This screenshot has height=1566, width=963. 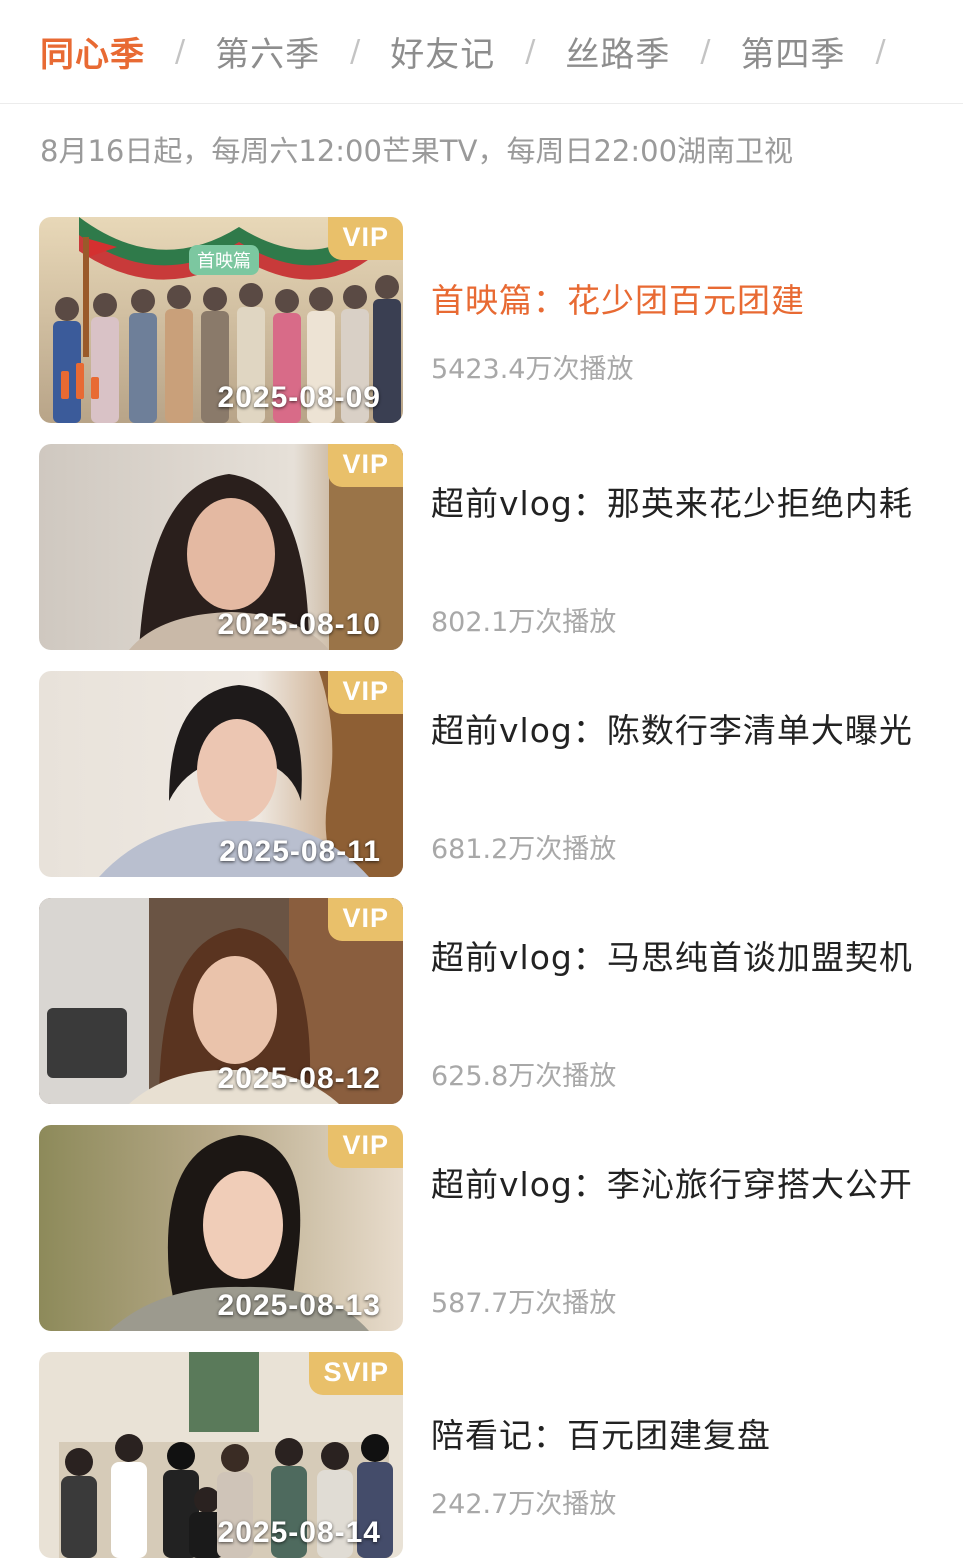 I want to click on episode-title: 超前vlog：那英来花少拒绝内耗, so click(x=676, y=504).